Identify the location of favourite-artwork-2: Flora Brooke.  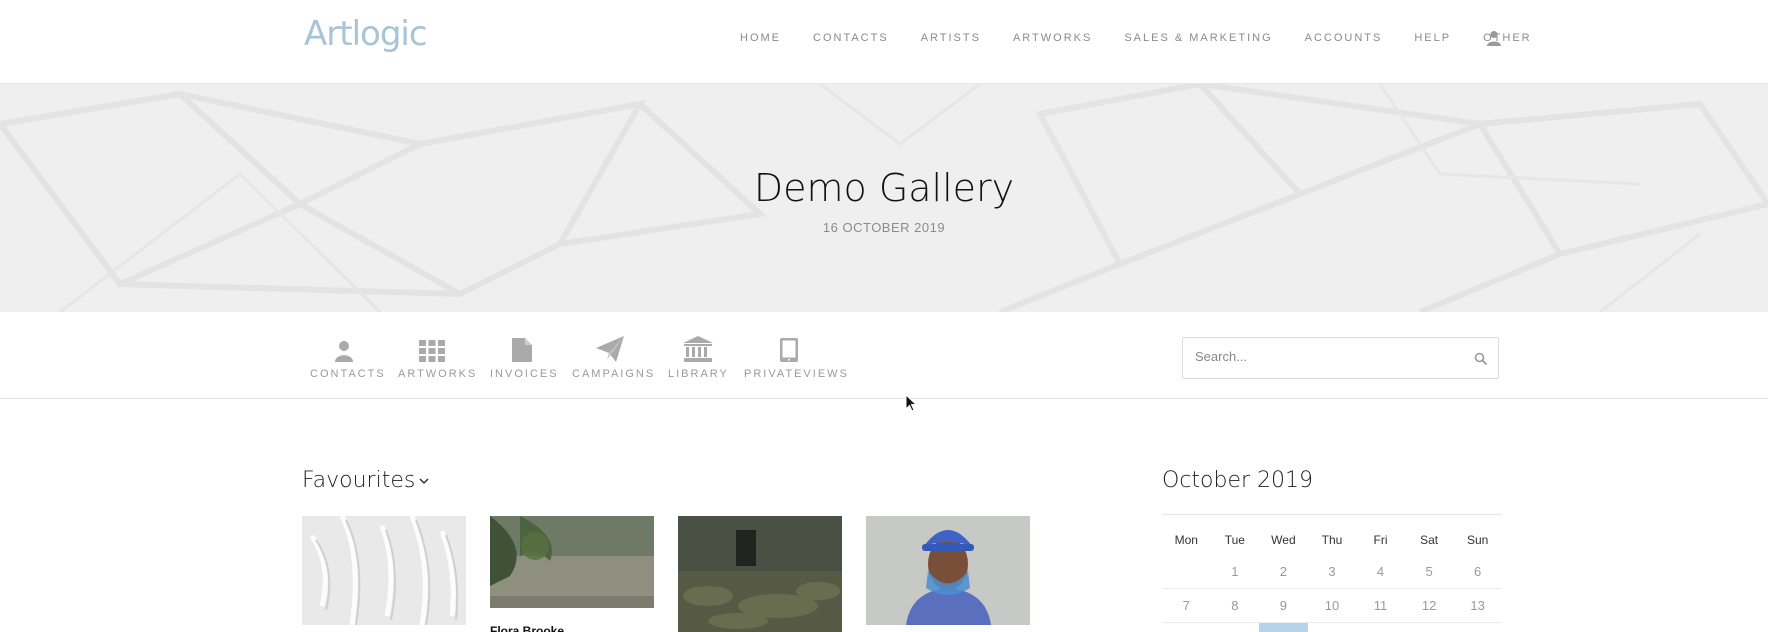
(572, 574).